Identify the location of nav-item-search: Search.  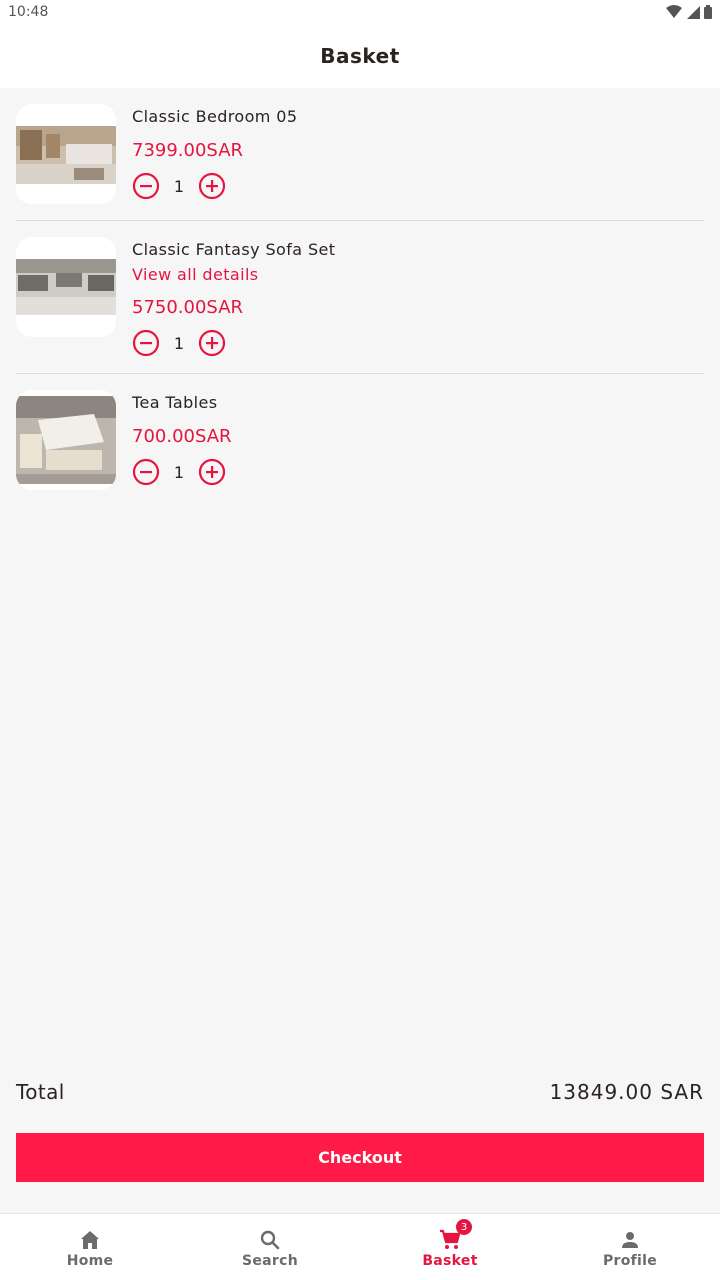
(270, 1247).